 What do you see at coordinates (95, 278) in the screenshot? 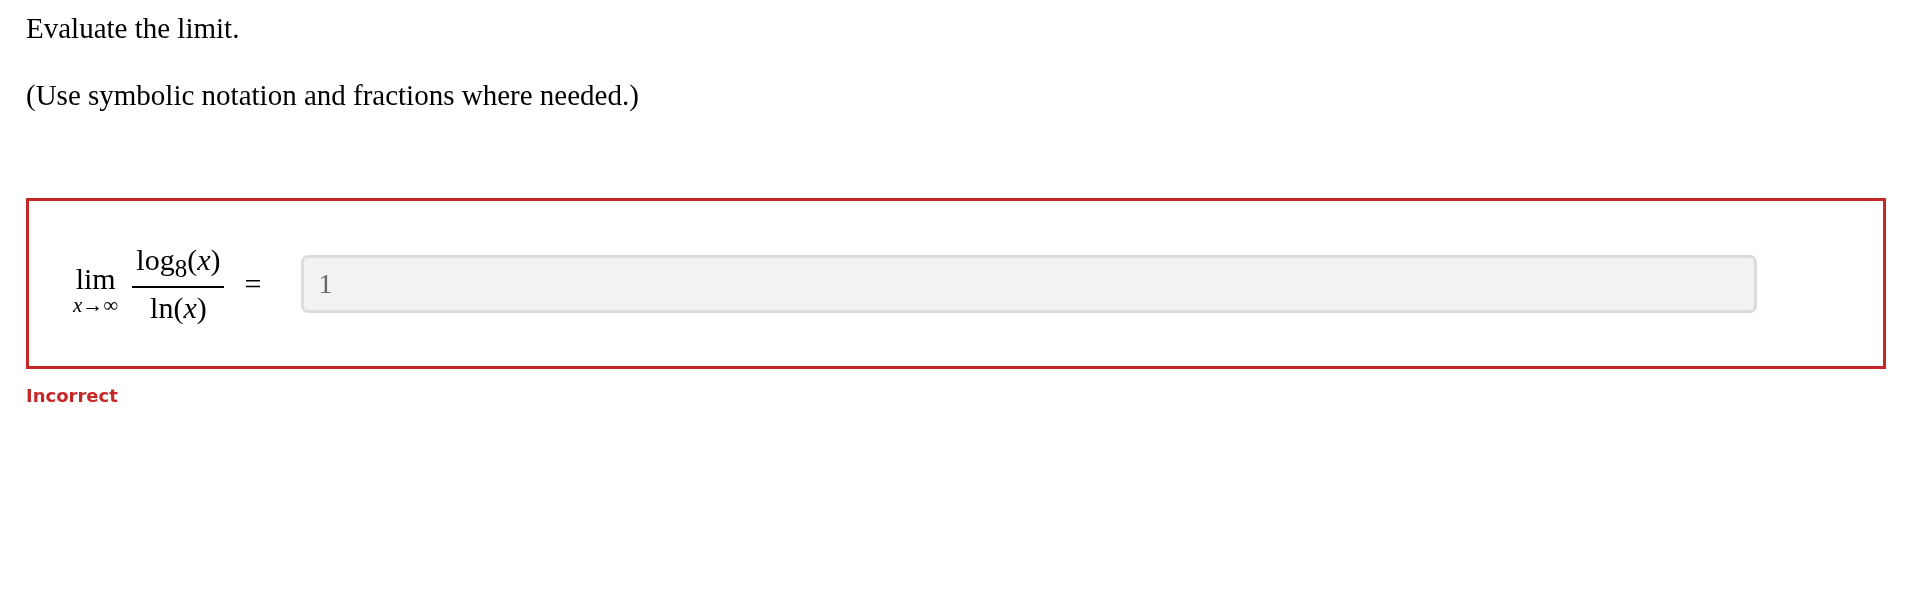
I see `limit-operator: lim` at bounding box center [95, 278].